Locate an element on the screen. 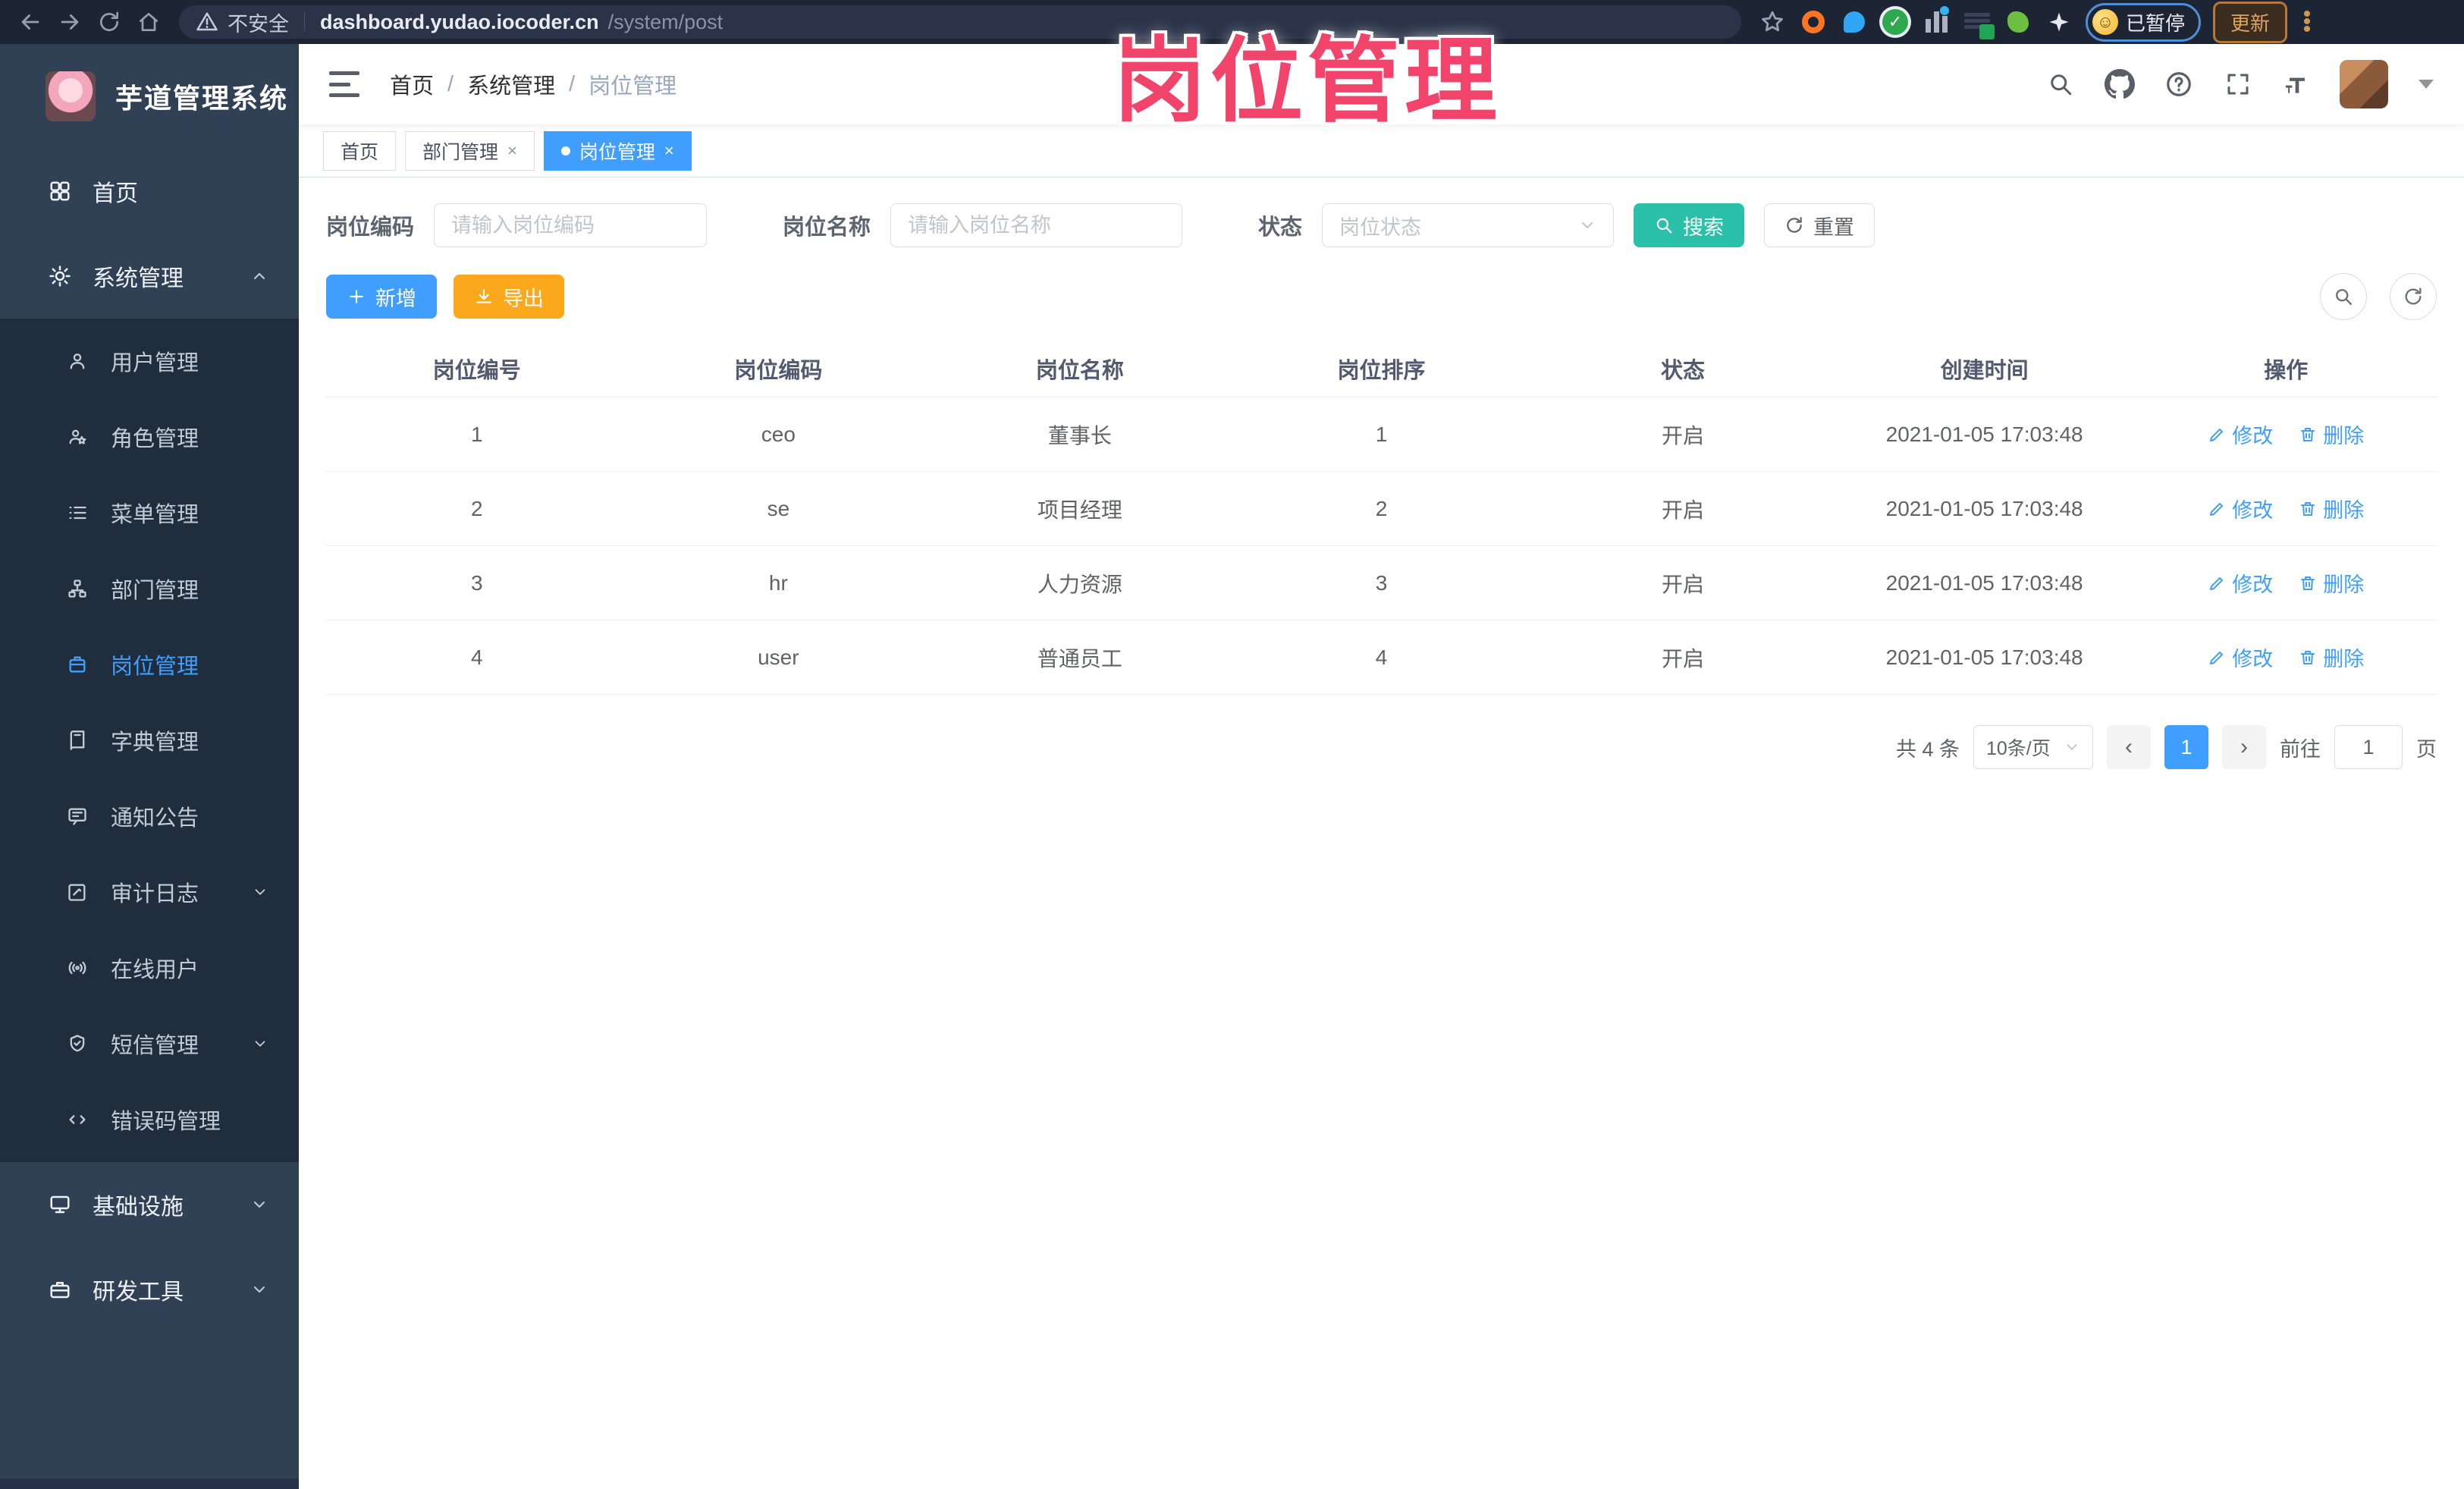  emoji-face-icon: ☺ is located at coordinates (2105, 22).